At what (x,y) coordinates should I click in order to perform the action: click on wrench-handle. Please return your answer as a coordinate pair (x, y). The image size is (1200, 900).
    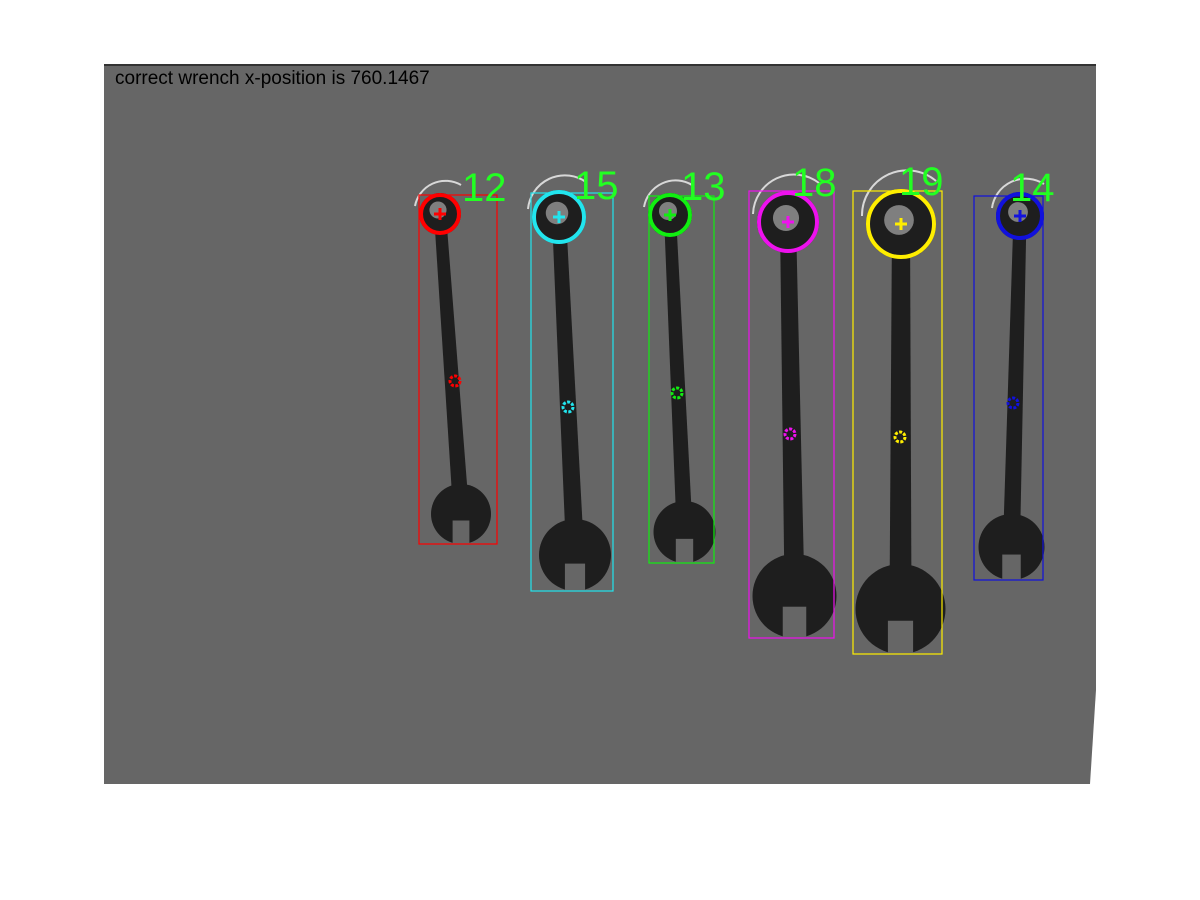
    Looking at the image, I should click on (900, 414).